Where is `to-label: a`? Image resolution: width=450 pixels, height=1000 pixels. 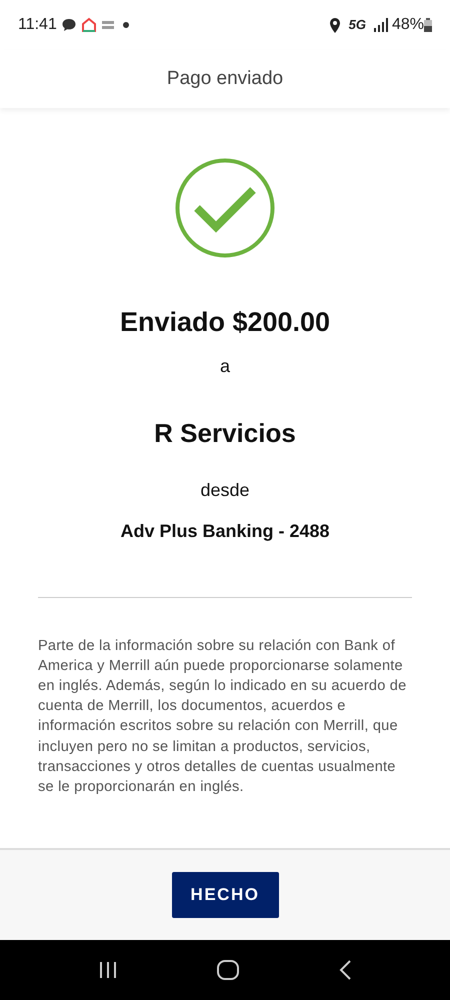
to-label: a is located at coordinates (225, 366).